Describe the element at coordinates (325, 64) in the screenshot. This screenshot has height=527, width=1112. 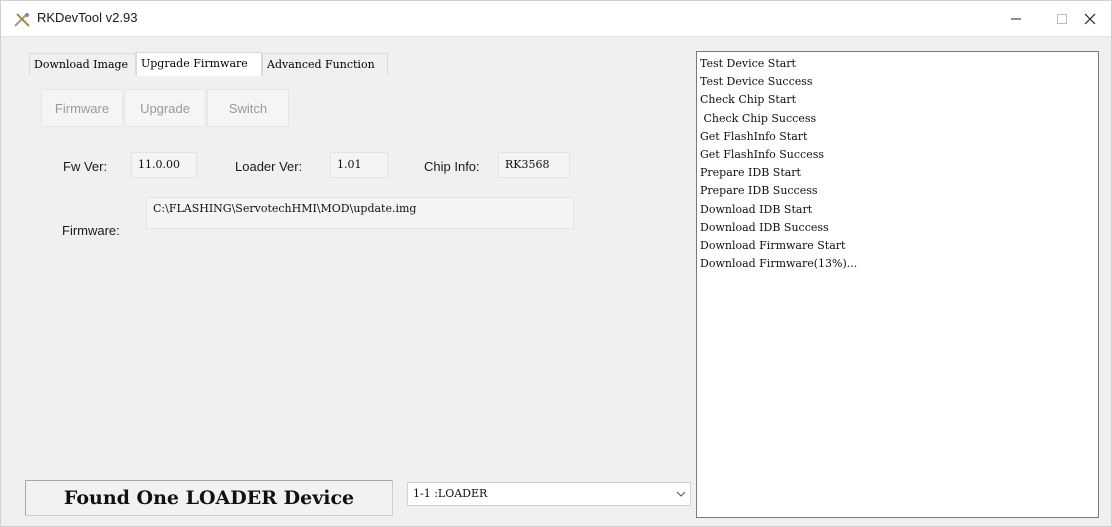
I see `tab-advanced-function: Advanced Function` at that location.